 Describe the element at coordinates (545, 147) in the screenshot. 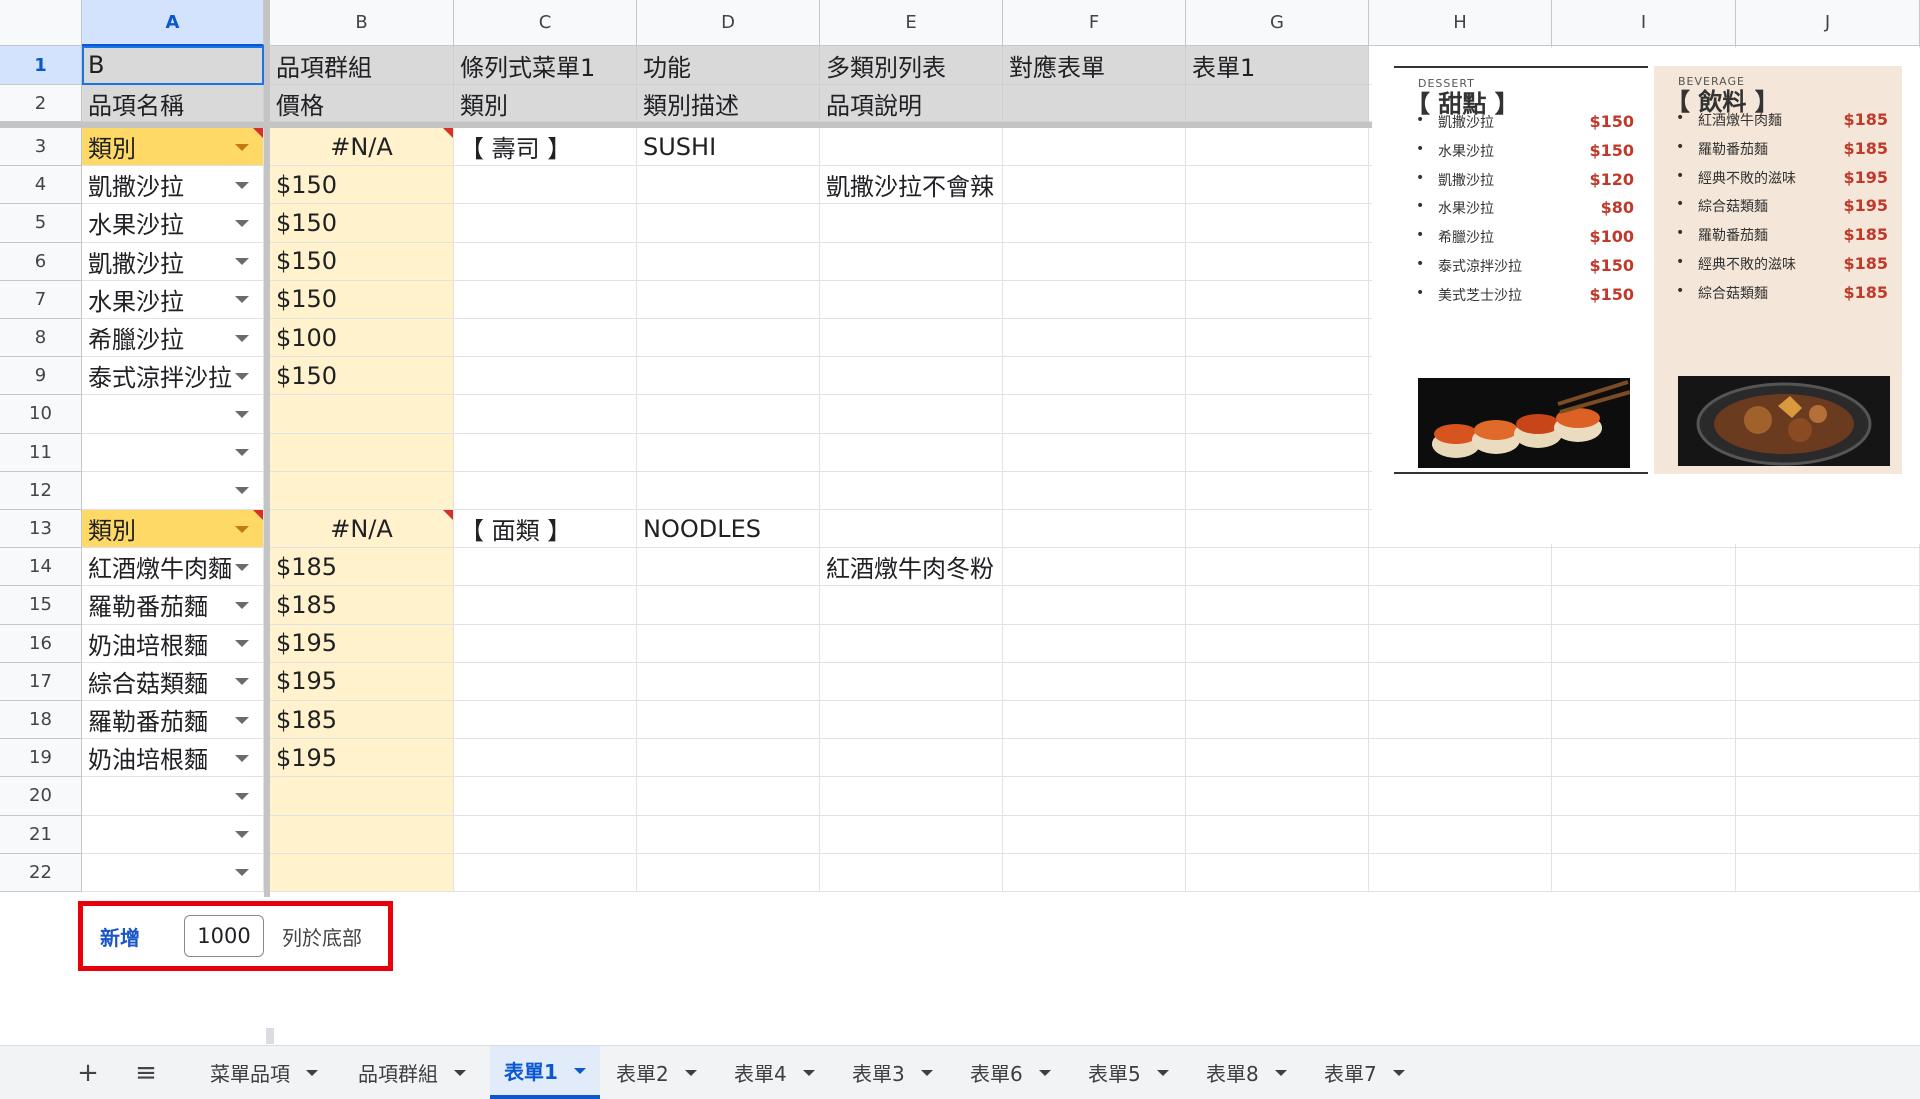

I see `cell-c3: 【 壽司 】` at that location.